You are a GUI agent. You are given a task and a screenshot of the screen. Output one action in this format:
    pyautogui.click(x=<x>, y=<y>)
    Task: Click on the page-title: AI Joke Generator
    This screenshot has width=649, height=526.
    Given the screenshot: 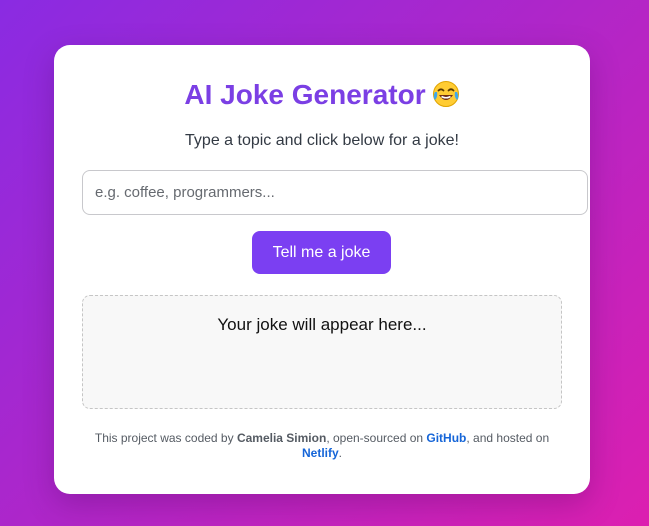 What is the action you would take?
    pyautogui.click(x=322, y=95)
    